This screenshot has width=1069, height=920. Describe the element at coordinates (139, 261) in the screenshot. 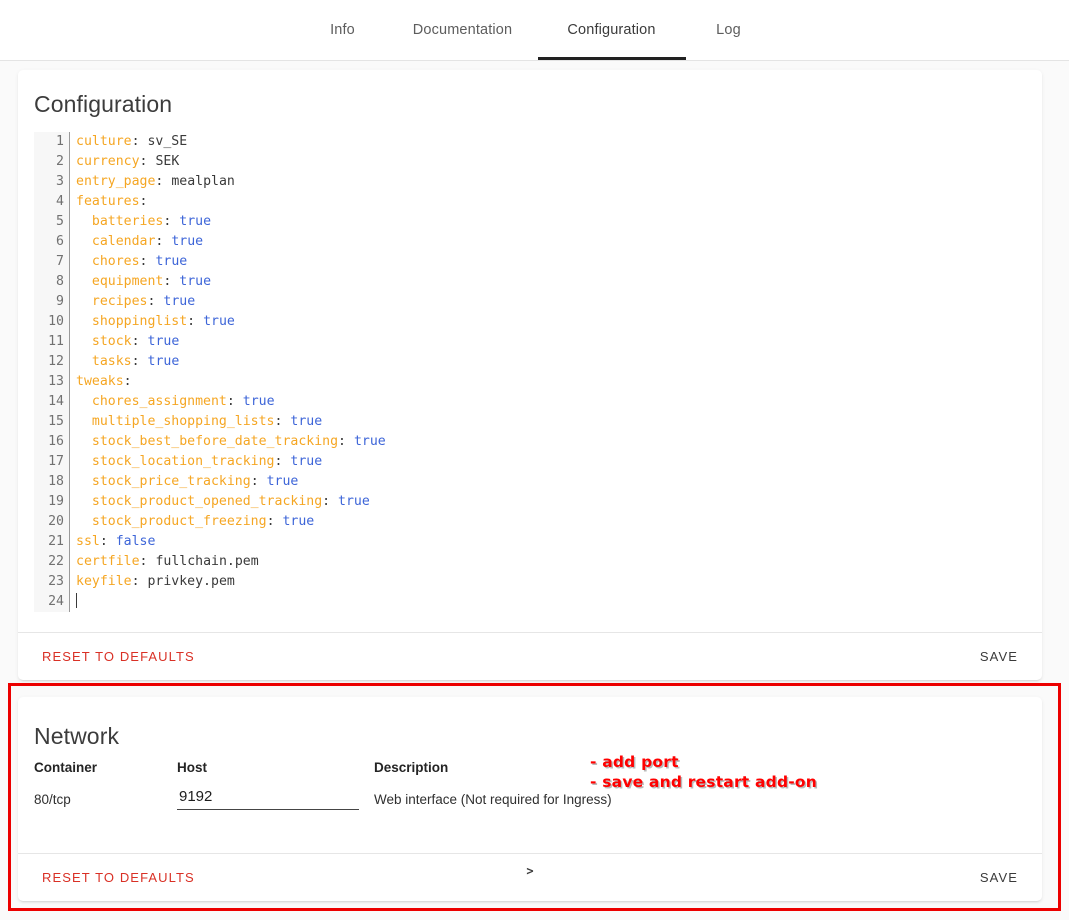

I see `code-line: chores: true` at that location.